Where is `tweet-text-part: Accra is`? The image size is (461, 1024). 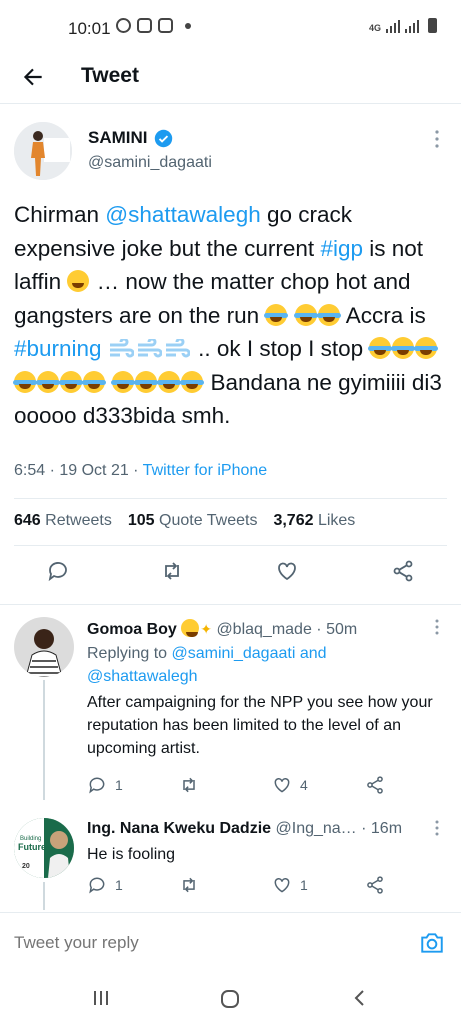 tweet-text-part: Accra is is located at coordinates (383, 315).